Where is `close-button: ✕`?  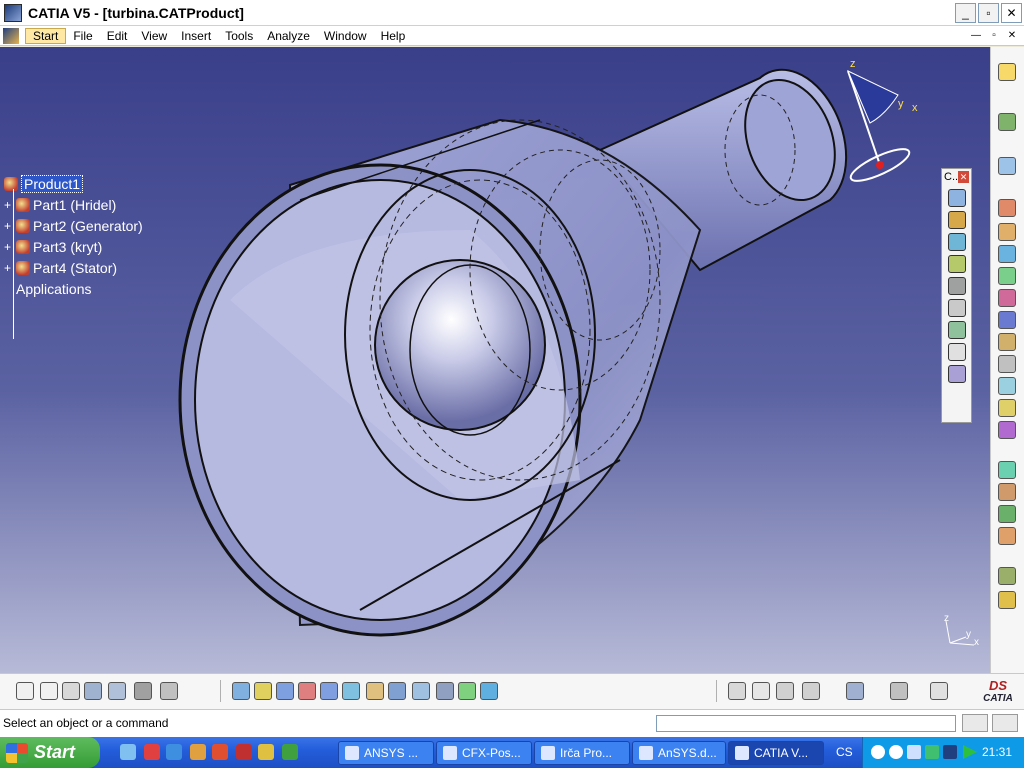 close-button: ✕ is located at coordinates (1011, 13).